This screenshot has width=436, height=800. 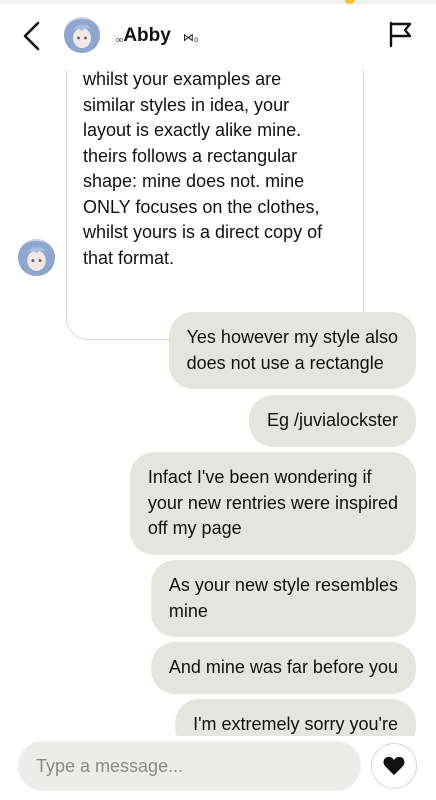 I want to click on message-line: mine, so click(x=188, y=610).